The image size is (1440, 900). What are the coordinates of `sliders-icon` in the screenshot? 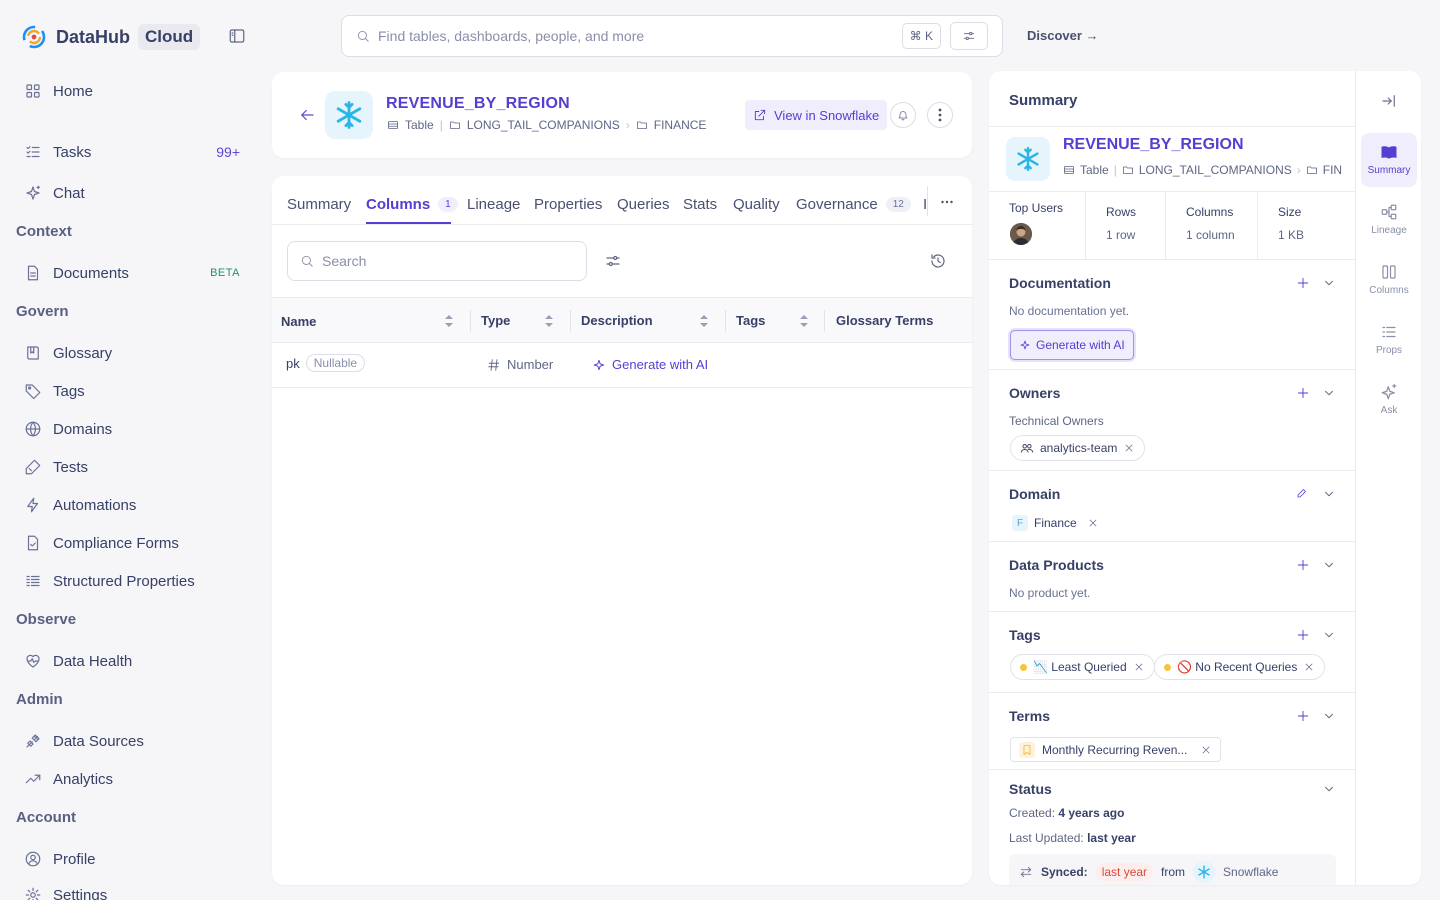 It's located at (969, 36).